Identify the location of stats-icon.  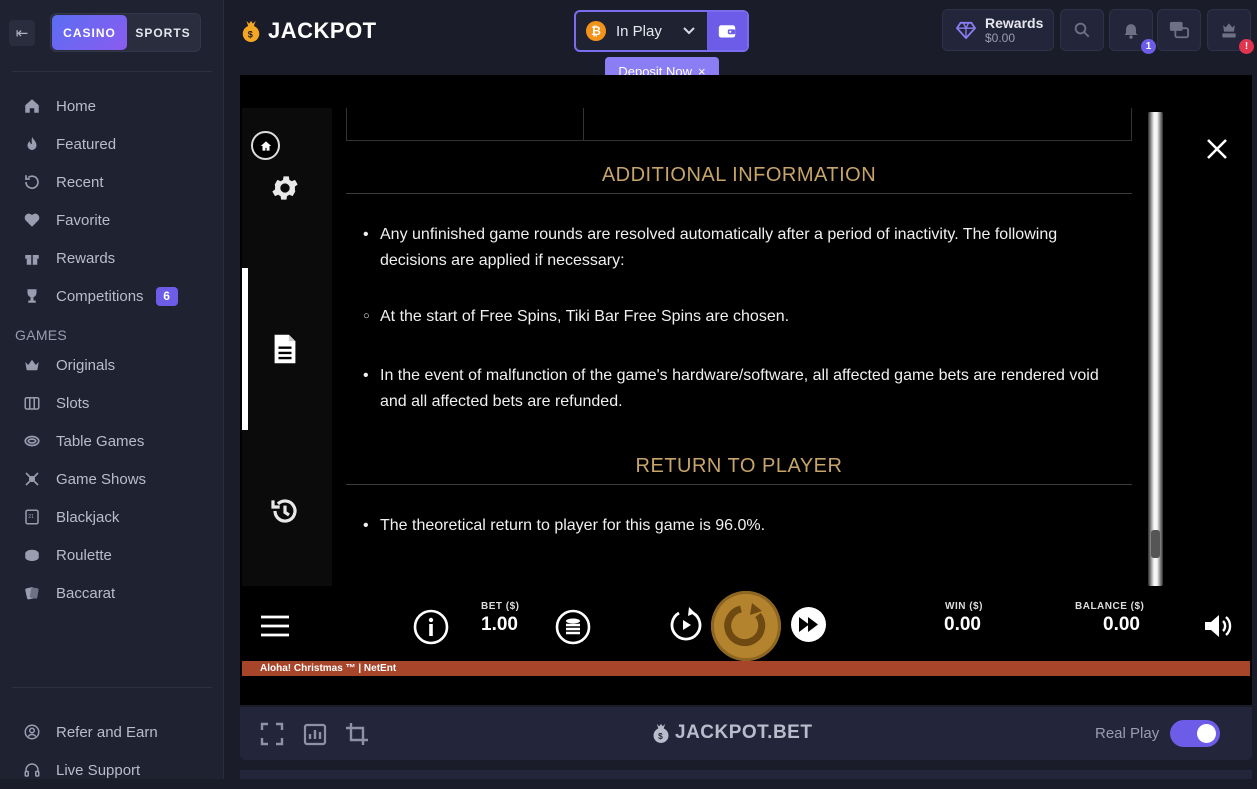
(315, 734).